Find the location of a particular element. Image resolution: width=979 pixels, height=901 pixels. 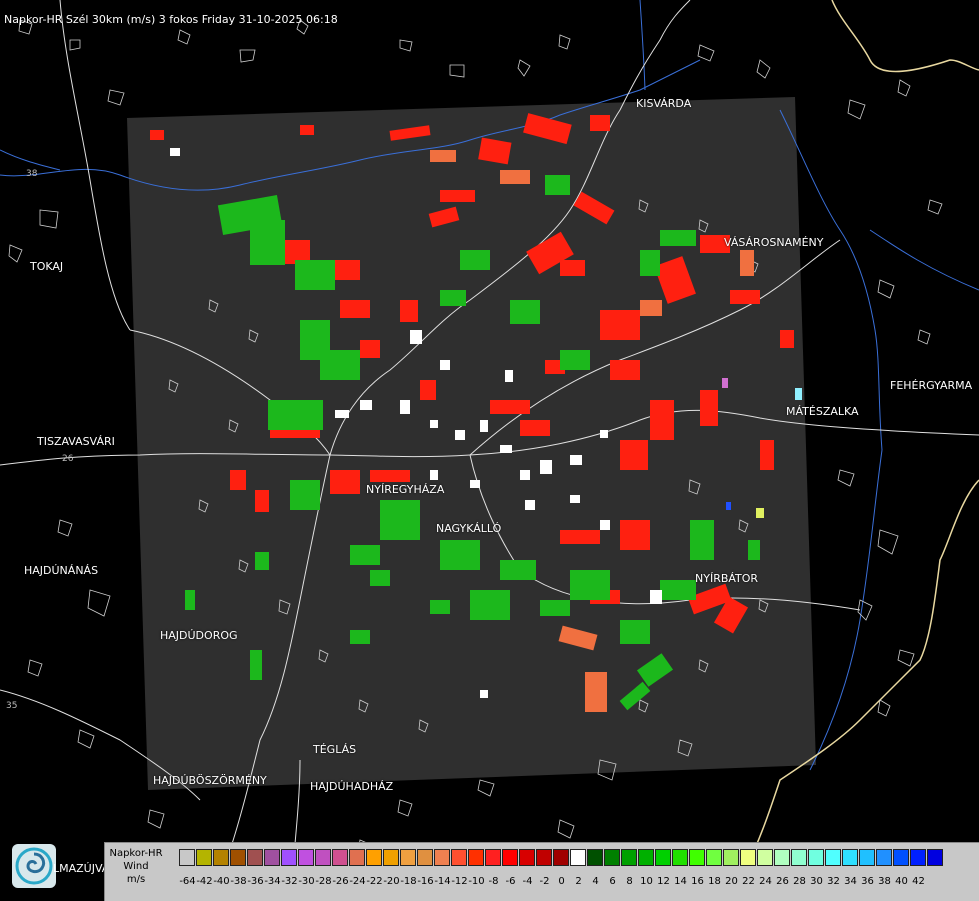

legend-tick-label: 26 is located at coordinates (782, 881).